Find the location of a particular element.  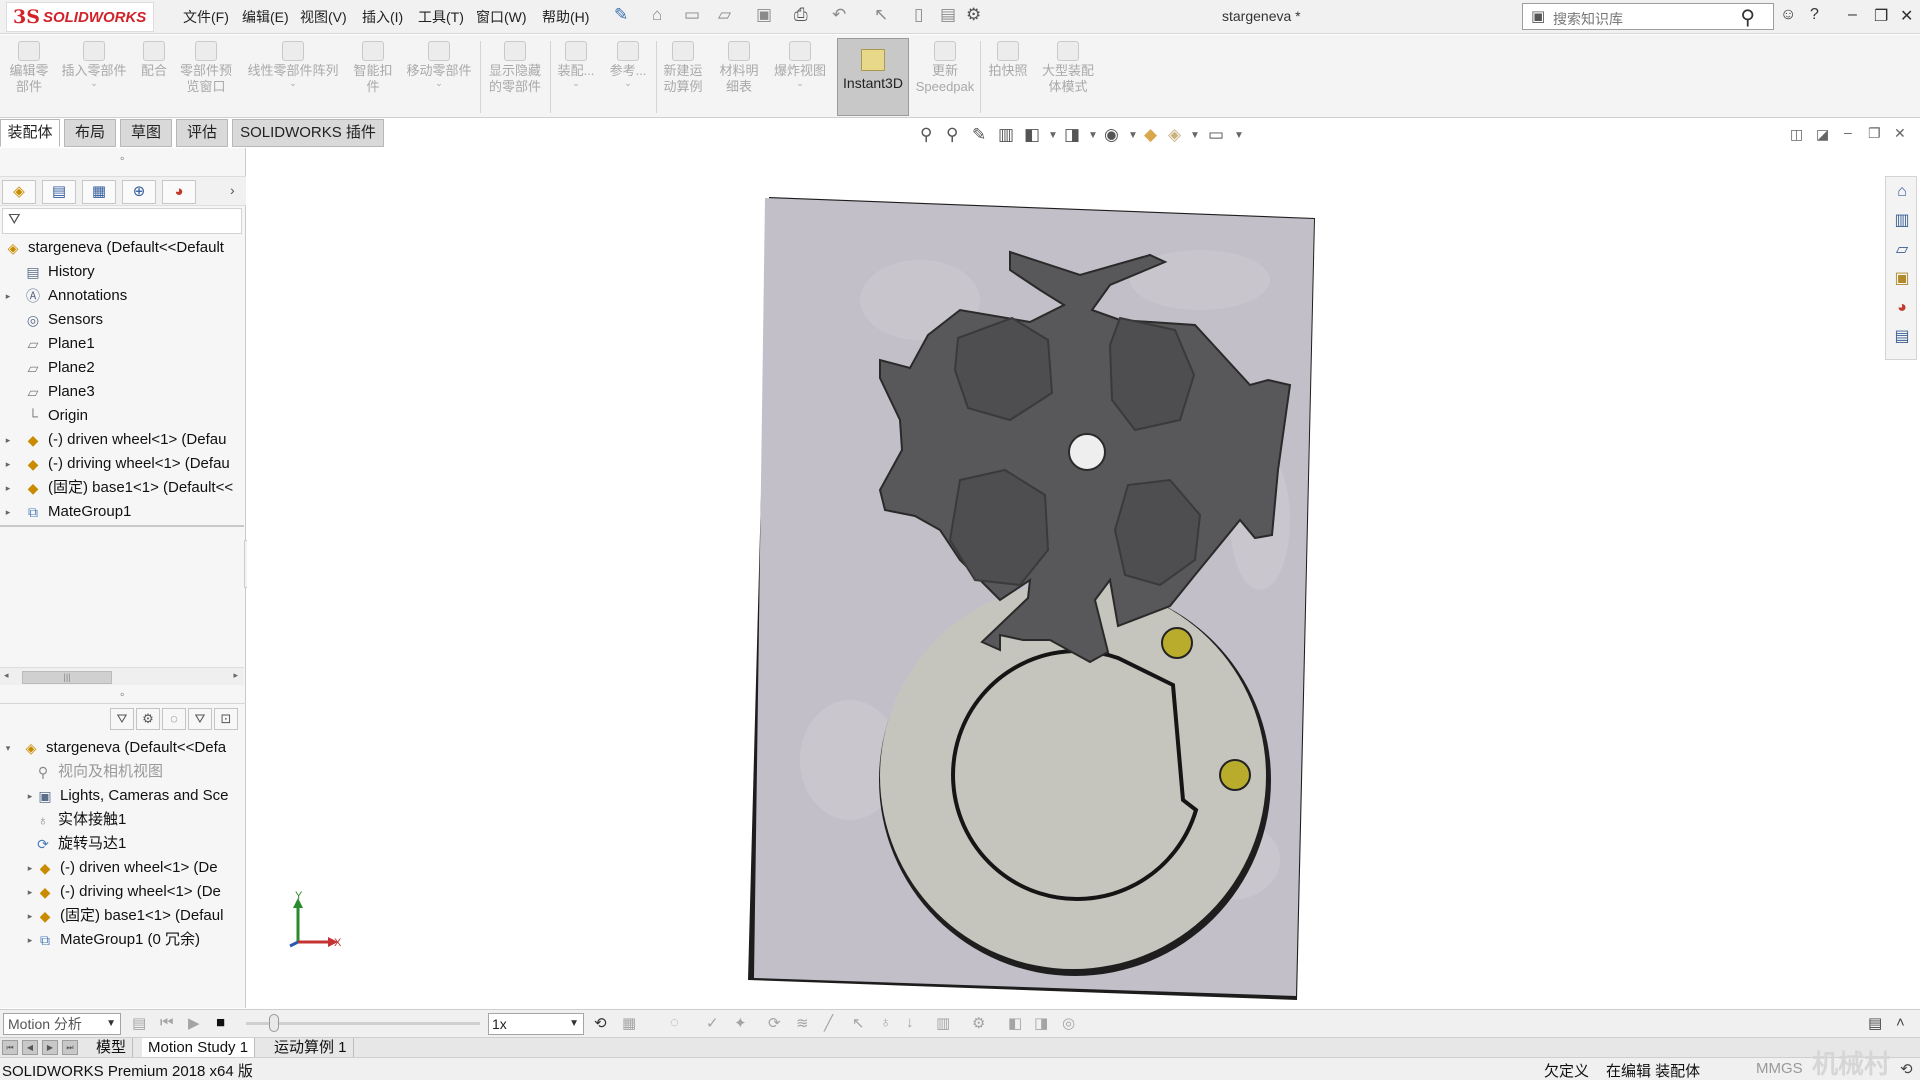

tree-item-sensors: ◎ Sensors is located at coordinates (57, 320).